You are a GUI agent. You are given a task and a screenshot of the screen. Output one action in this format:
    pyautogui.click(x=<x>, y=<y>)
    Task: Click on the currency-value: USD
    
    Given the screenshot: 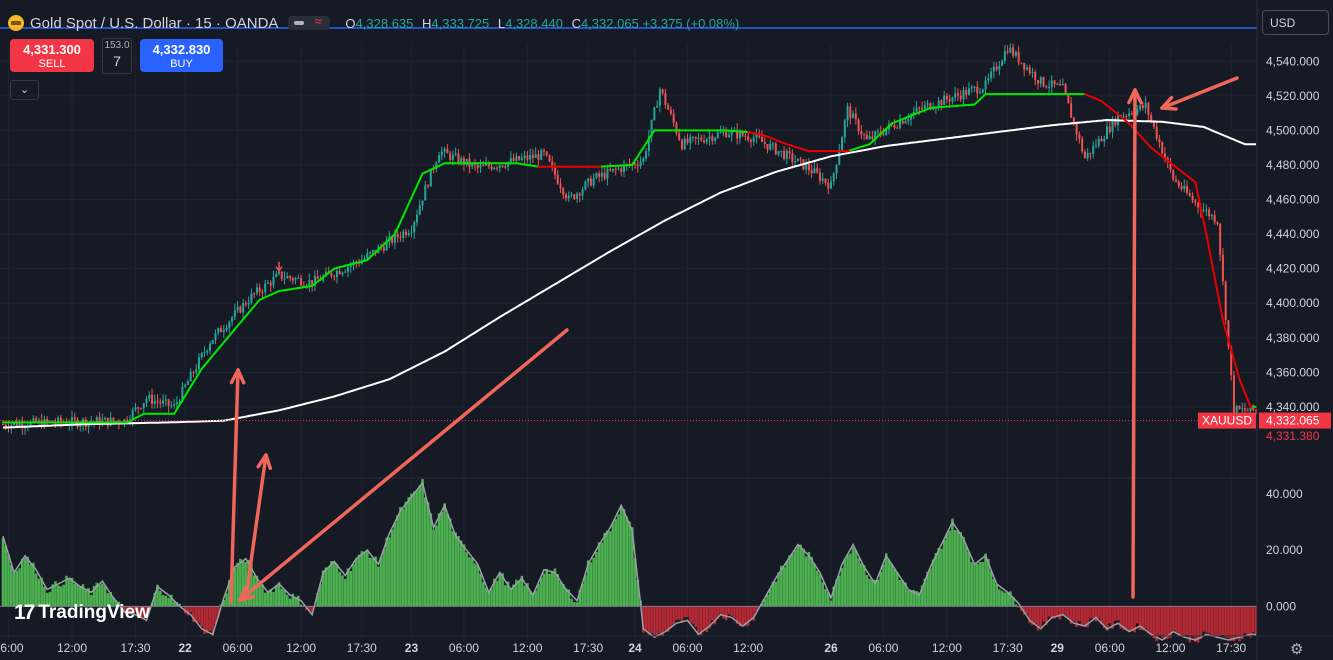 What is the action you would take?
    pyautogui.click(x=1283, y=23)
    